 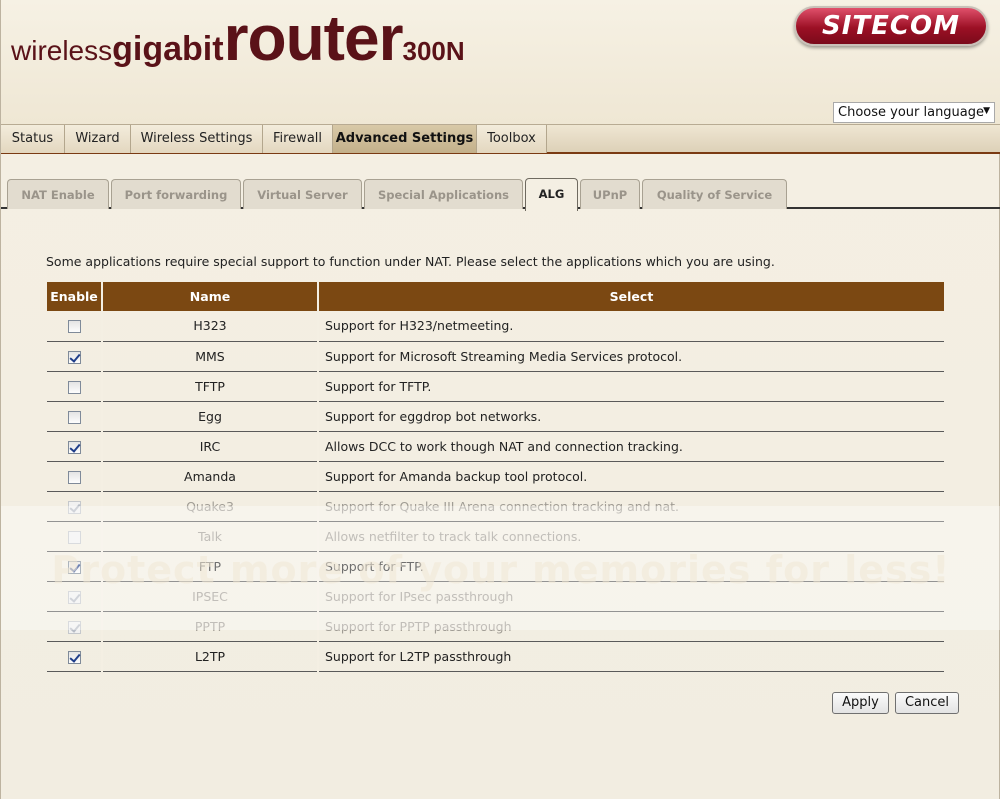 What do you see at coordinates (433, 51) in the screenshot?
I see `title-model: 300N` at bounding box center [433, 51].